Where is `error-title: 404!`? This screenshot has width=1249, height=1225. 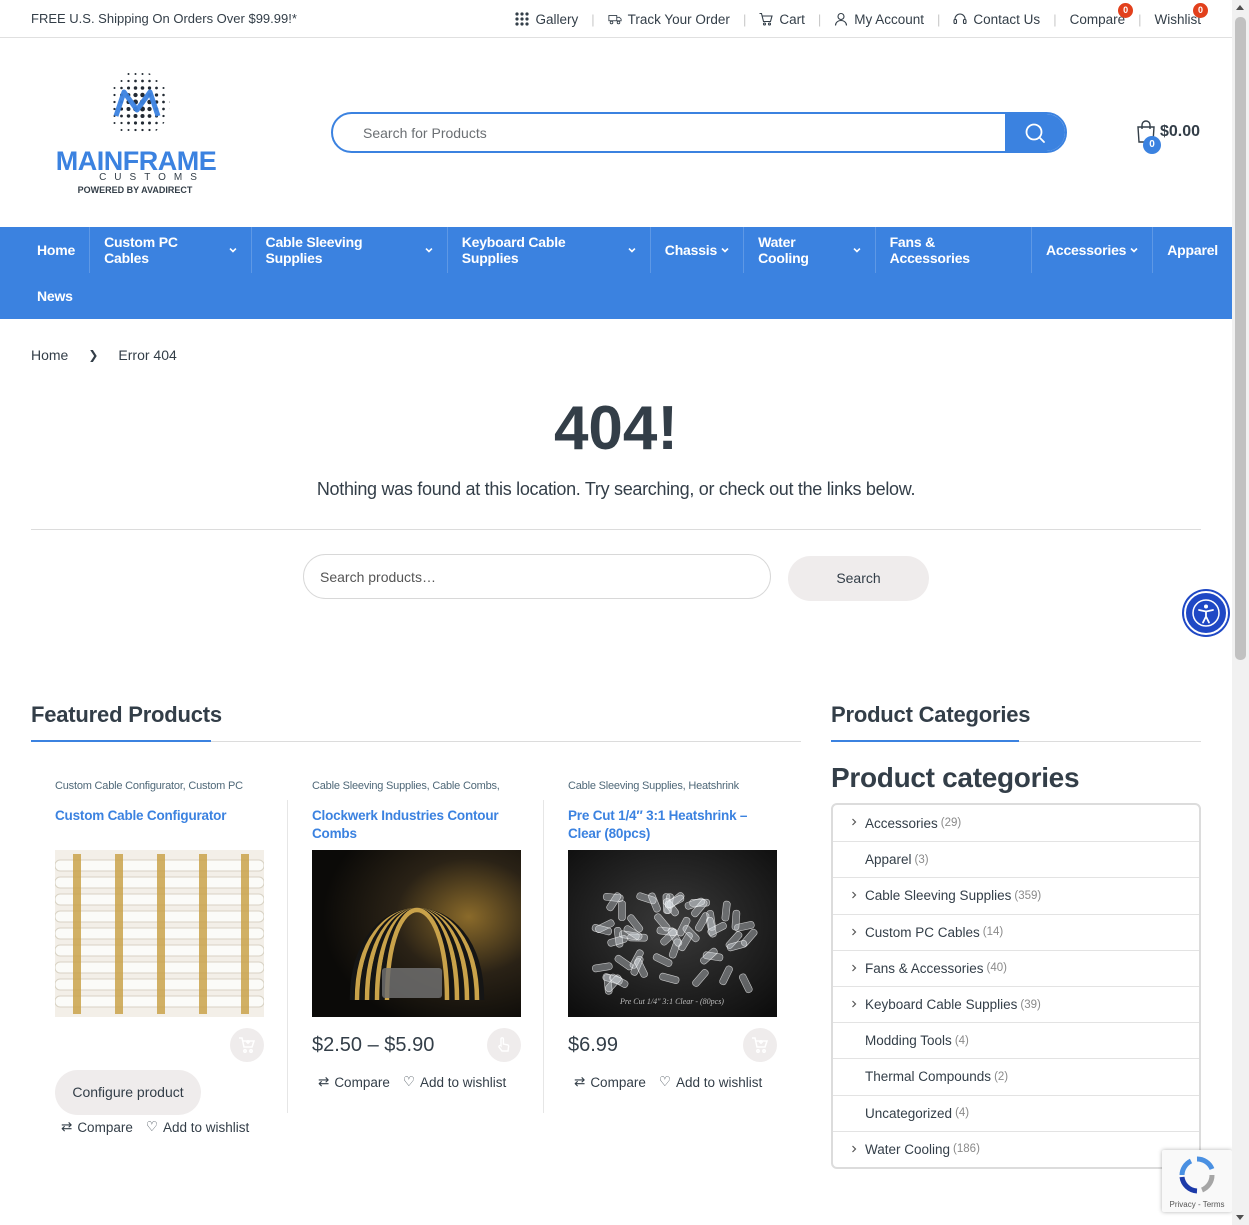
error-title: 404! is located at coordinates (616, 428).